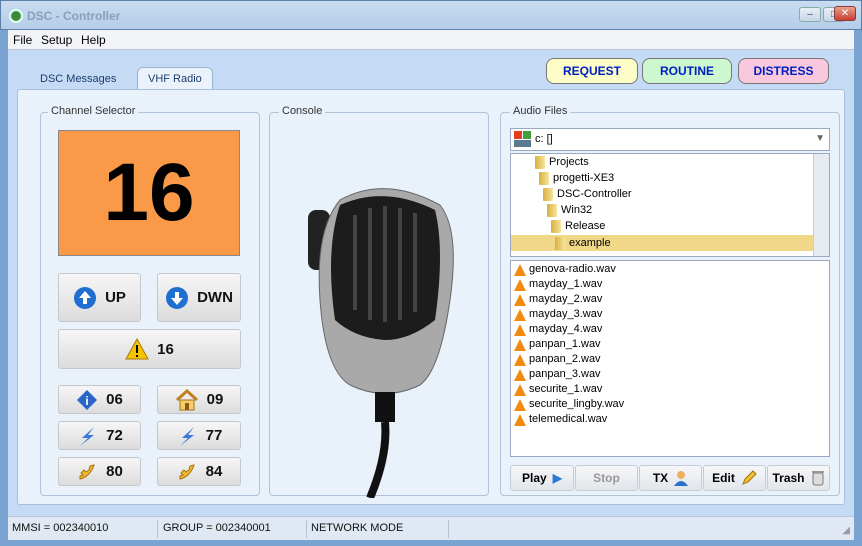 This screenshot has height=546, width=862. I want to click on user-headset-icon, so click(681, 478).